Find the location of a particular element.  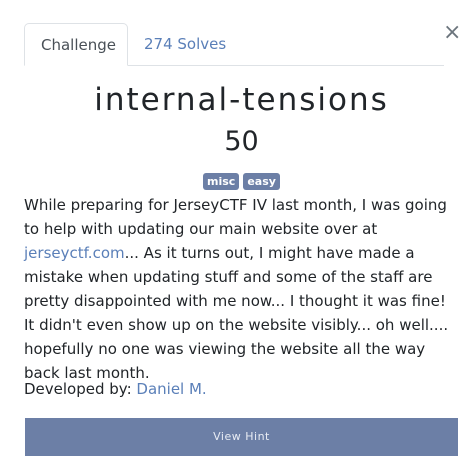

tab-solves: 274 Solves is located at coordinates (185, 44).